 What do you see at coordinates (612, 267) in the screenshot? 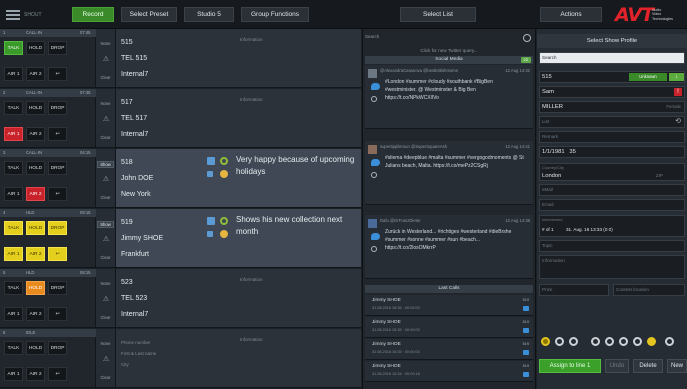
I see `information-field: Information` at bounding box center [612, 267].